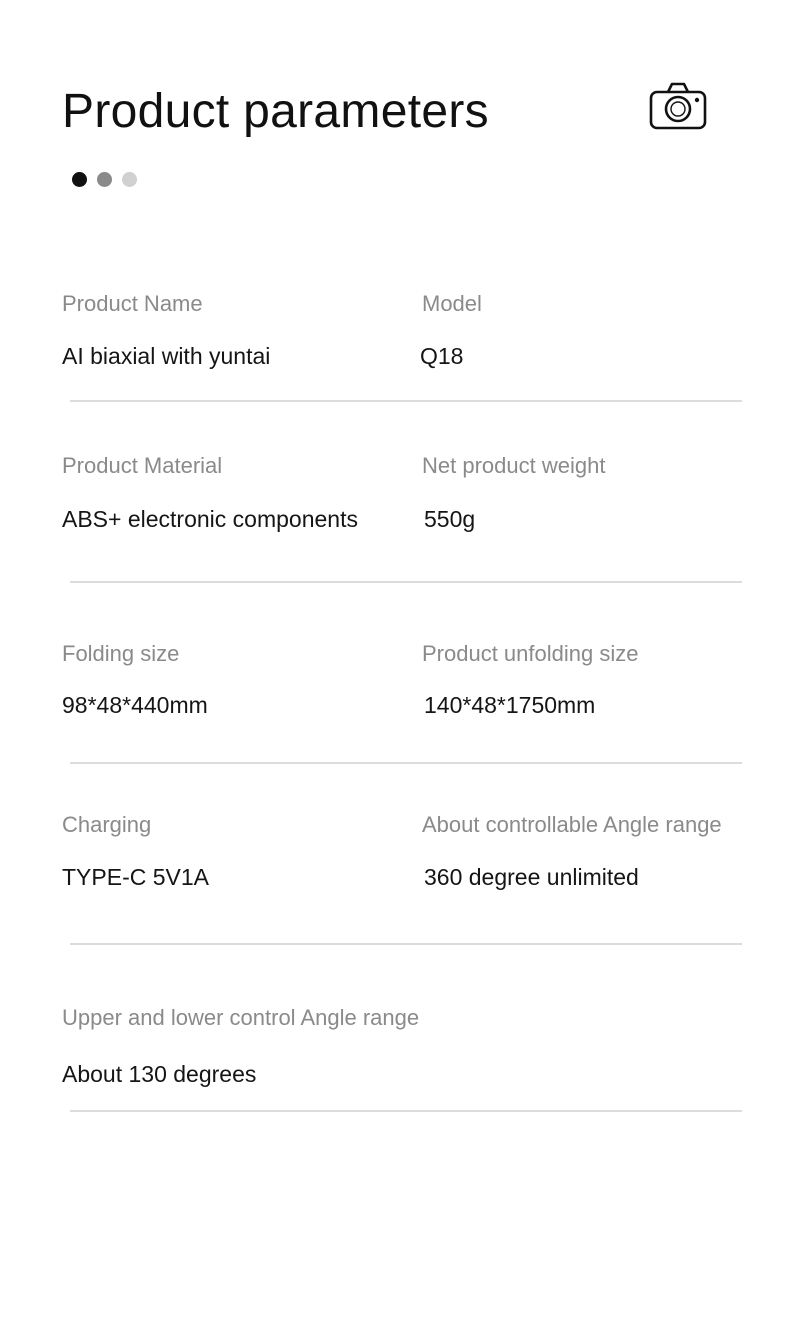  Describe the element at coordinates (142, 465) in the screenshot. I see `param-label: Product Material` at that location.